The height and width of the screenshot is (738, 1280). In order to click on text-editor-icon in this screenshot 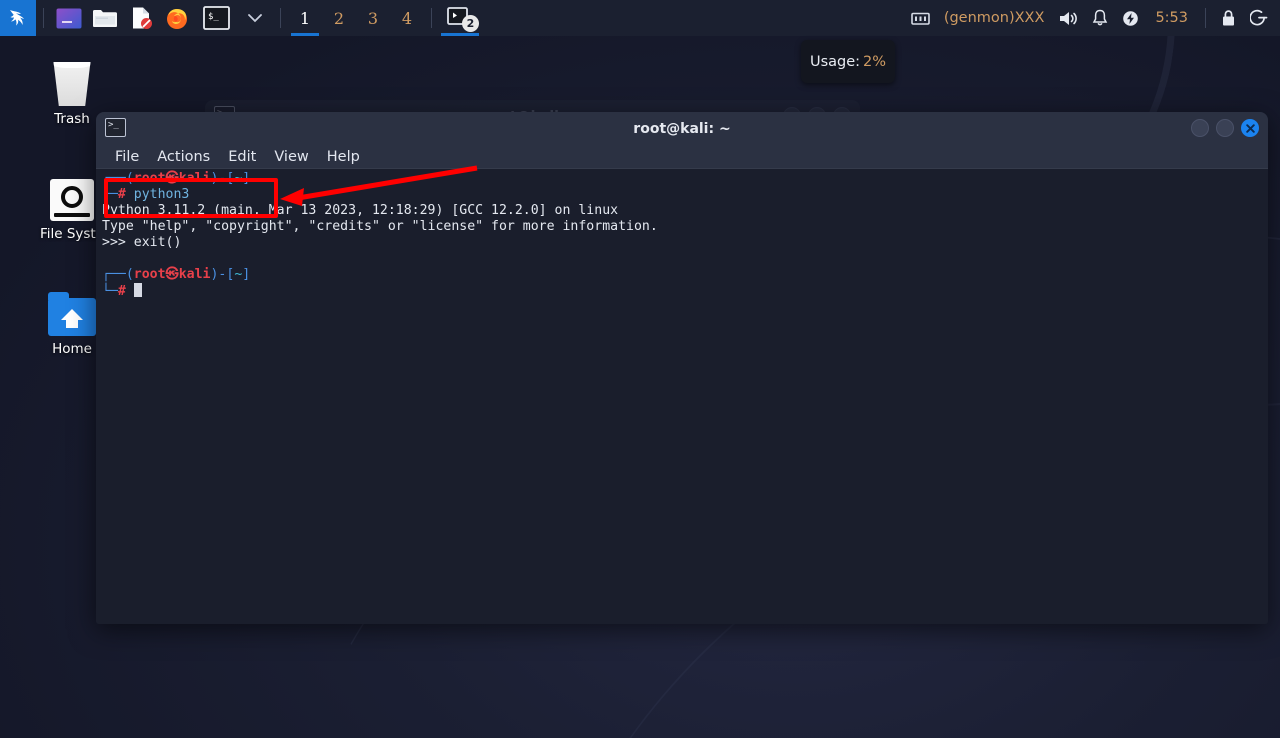, I will do `click(142, 18)`.